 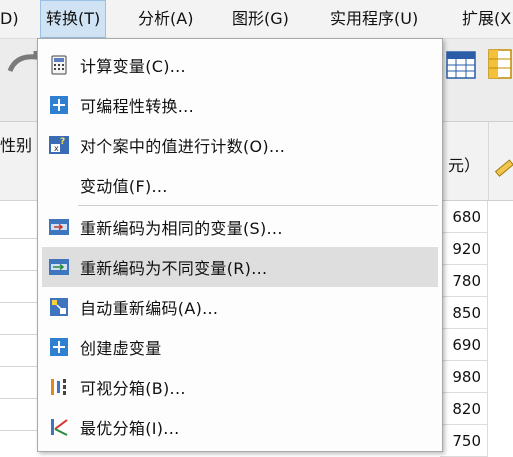 What do you see at coordinates (240, 347) in the screenshot?
I see `menu-item-create-dummy-variables: 创建虚变量` at bounding box center [240, 347].